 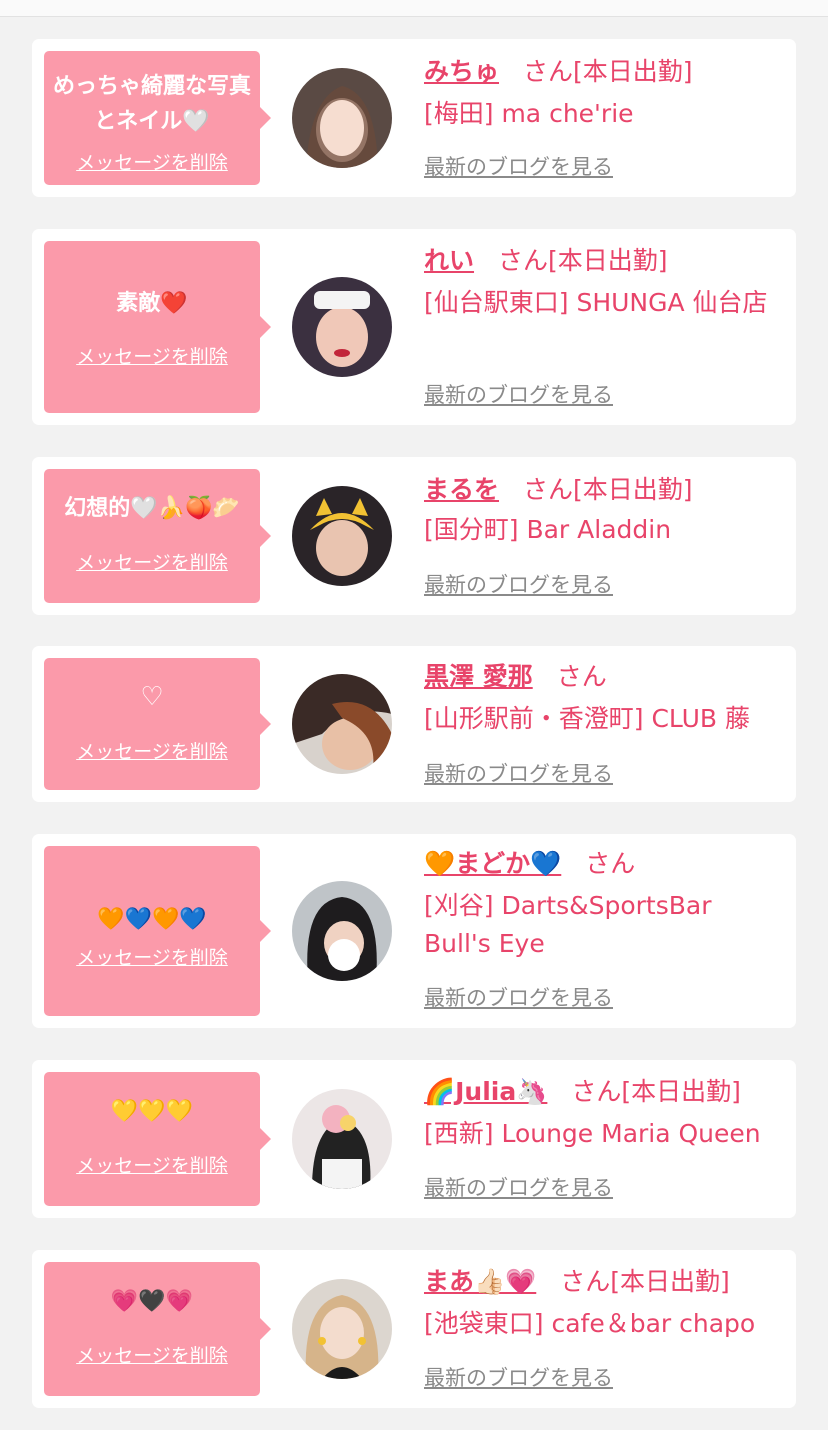 I want to click on cast-name-row: 黒澤 愛那 さん, so click(x=515, y=677).